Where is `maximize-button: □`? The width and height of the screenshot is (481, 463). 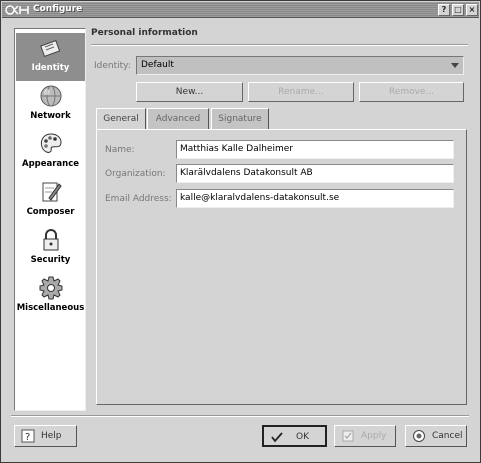
maximize-button: □ is located at coordinates (458, 10).